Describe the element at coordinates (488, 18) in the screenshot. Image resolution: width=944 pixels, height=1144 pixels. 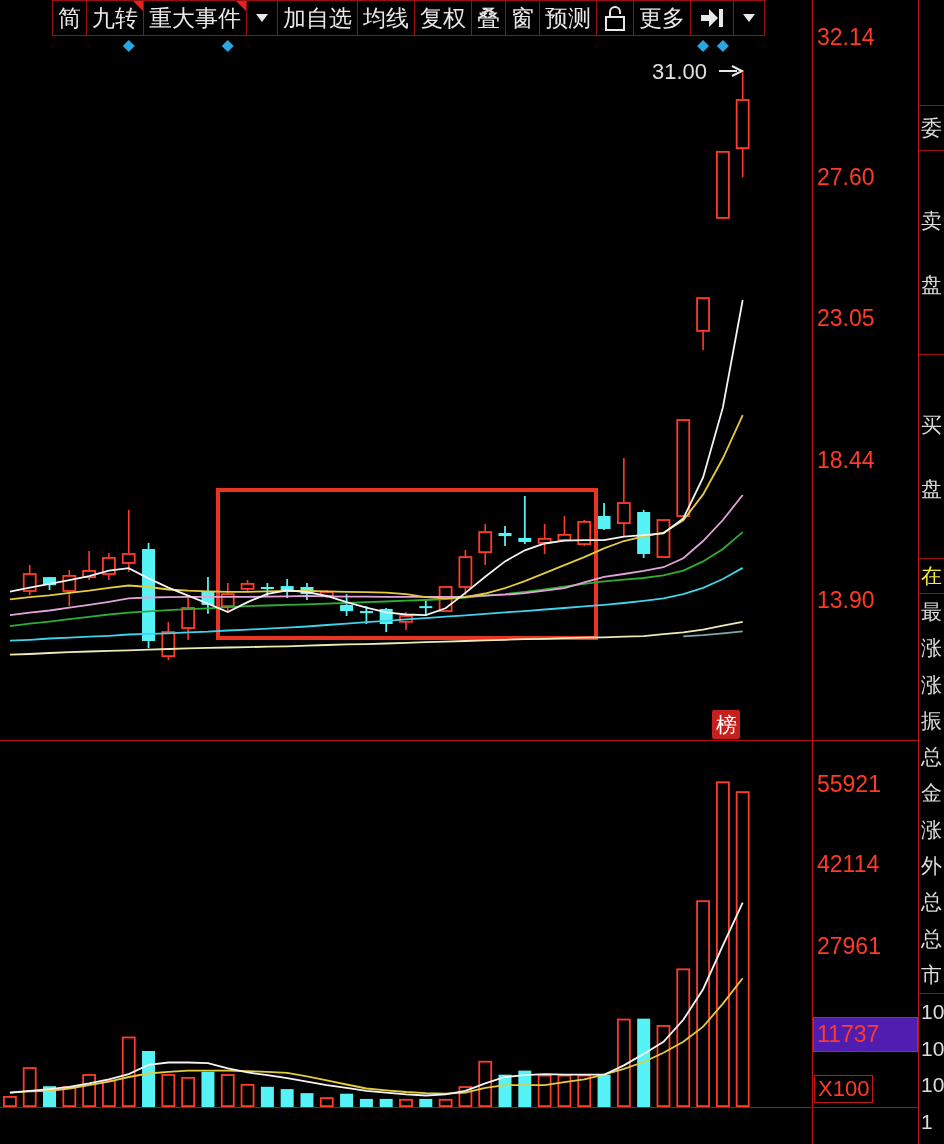
I see `toolbar-button: 叠` at that location.